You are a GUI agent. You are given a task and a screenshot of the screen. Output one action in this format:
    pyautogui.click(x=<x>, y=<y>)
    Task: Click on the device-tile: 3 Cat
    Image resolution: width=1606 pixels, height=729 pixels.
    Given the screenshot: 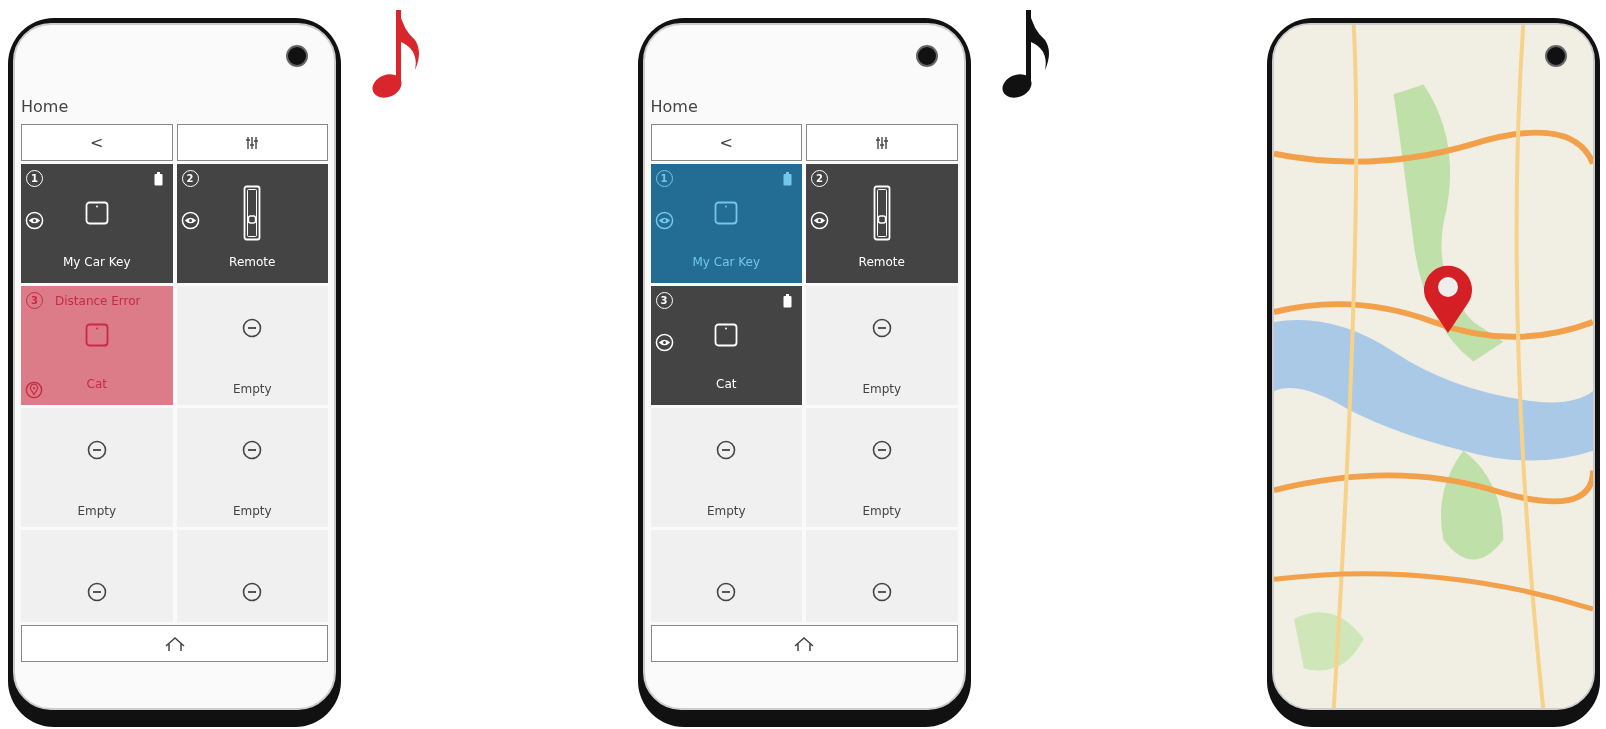 What is the action you would take?
    pyautogui.click(x=726, y=345)
    